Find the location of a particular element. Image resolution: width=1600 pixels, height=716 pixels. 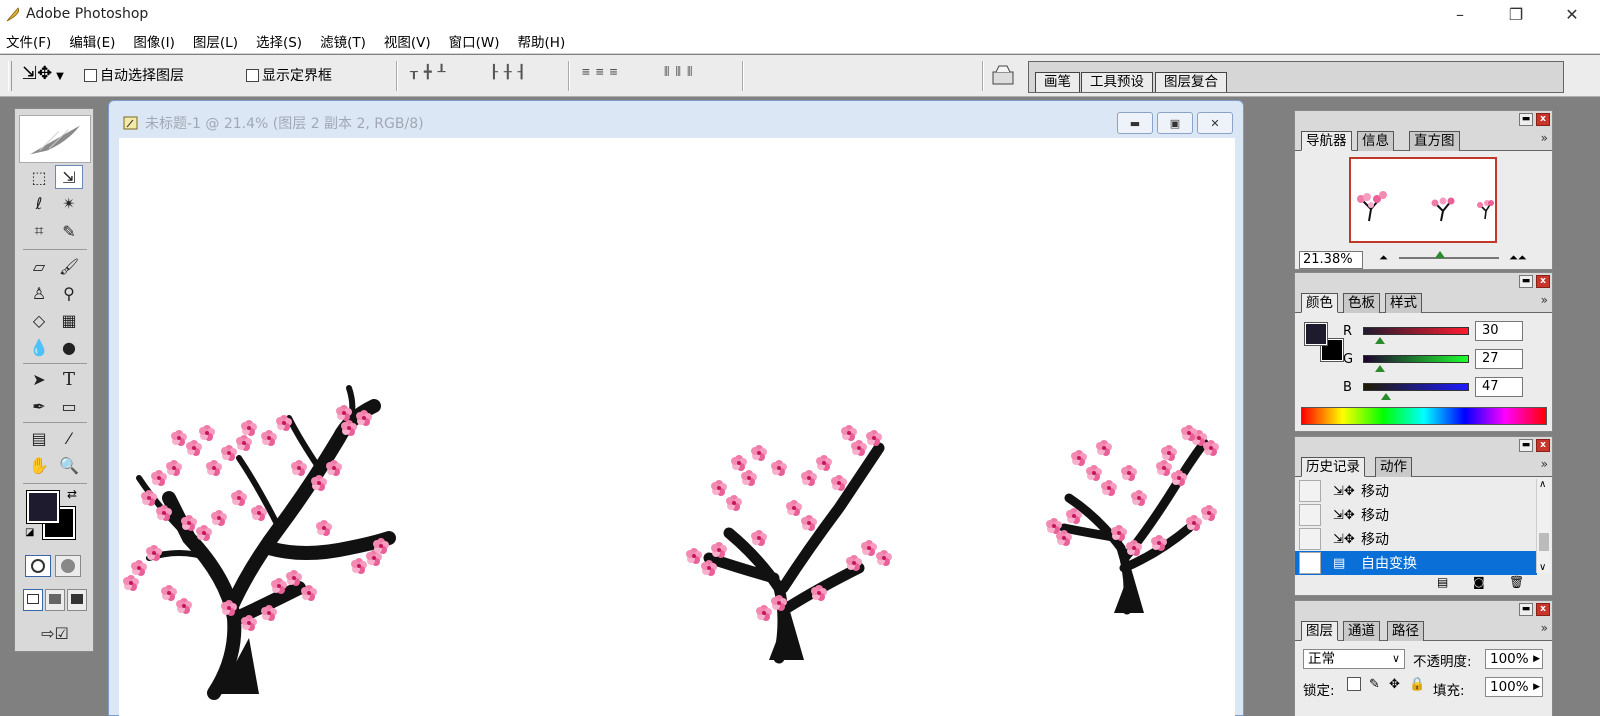

auto-select-layer-checkbox: 自动选择图层 is located at coordinates (134, 75).